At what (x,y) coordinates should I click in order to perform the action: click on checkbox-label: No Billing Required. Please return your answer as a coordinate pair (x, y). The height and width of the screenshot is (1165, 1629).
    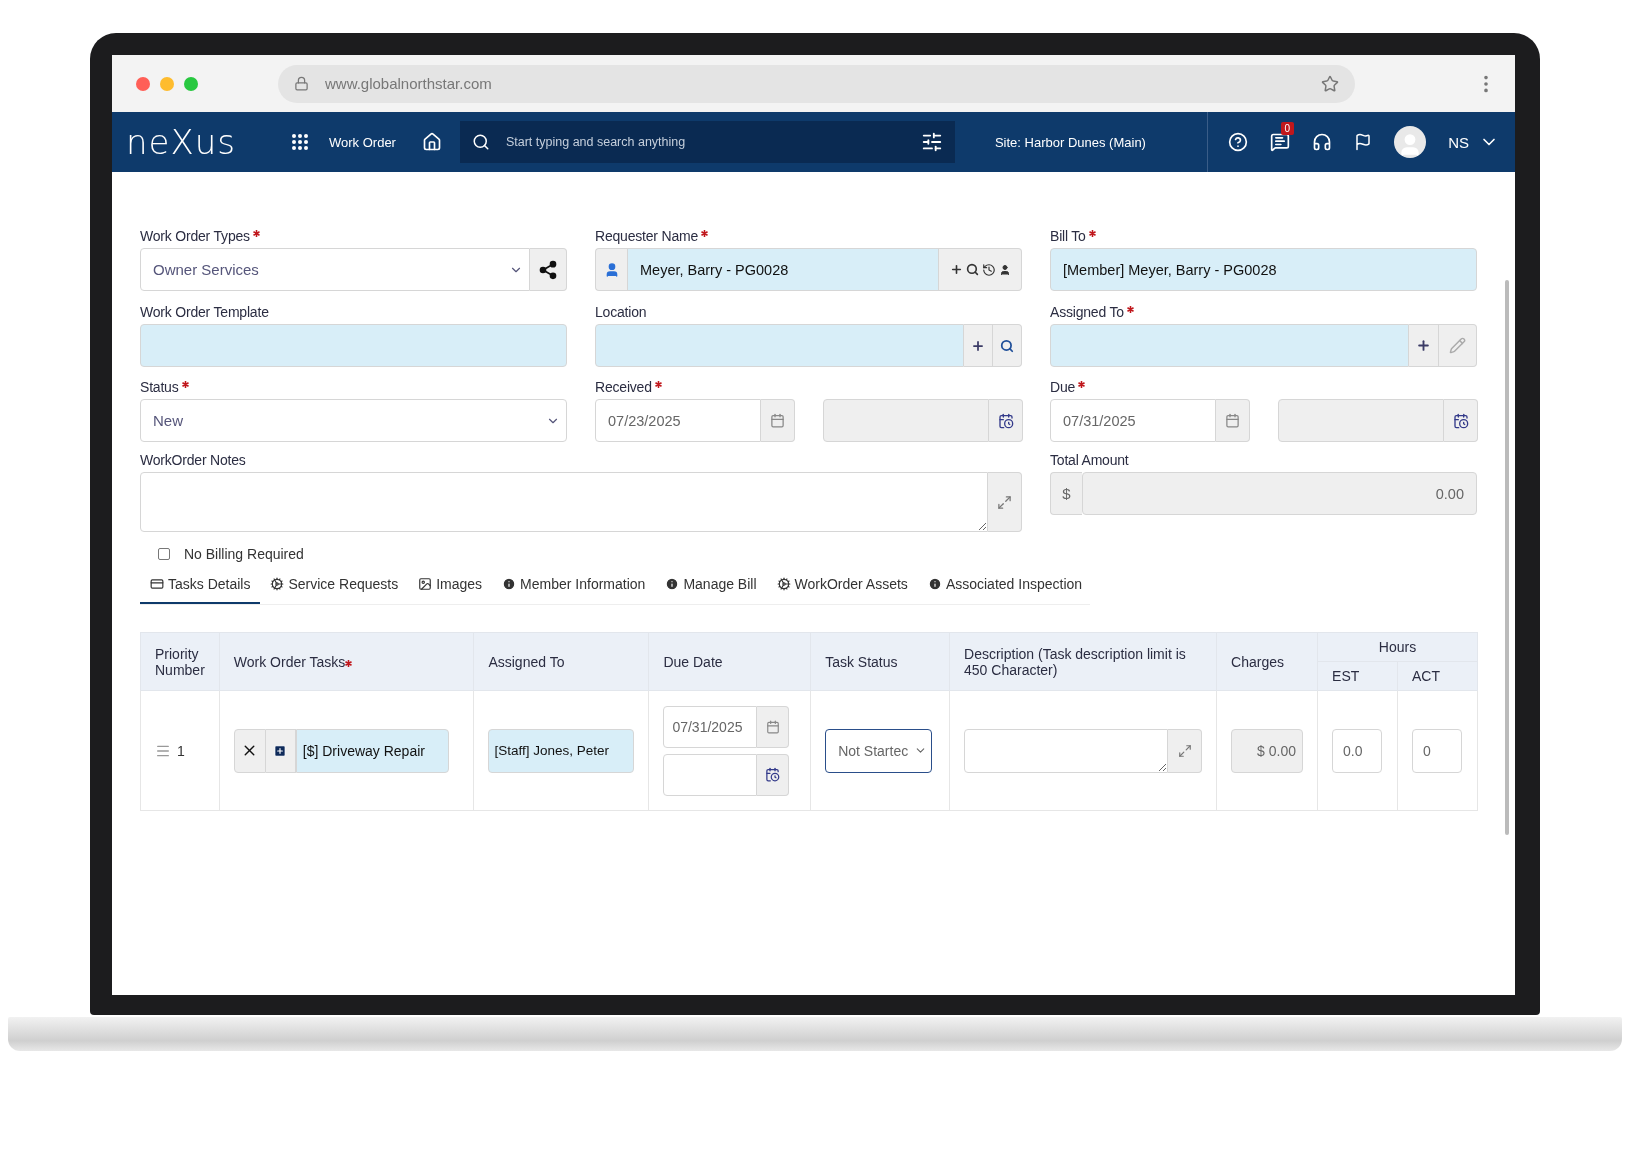
    Looking at the image, I should click on (244, 554).